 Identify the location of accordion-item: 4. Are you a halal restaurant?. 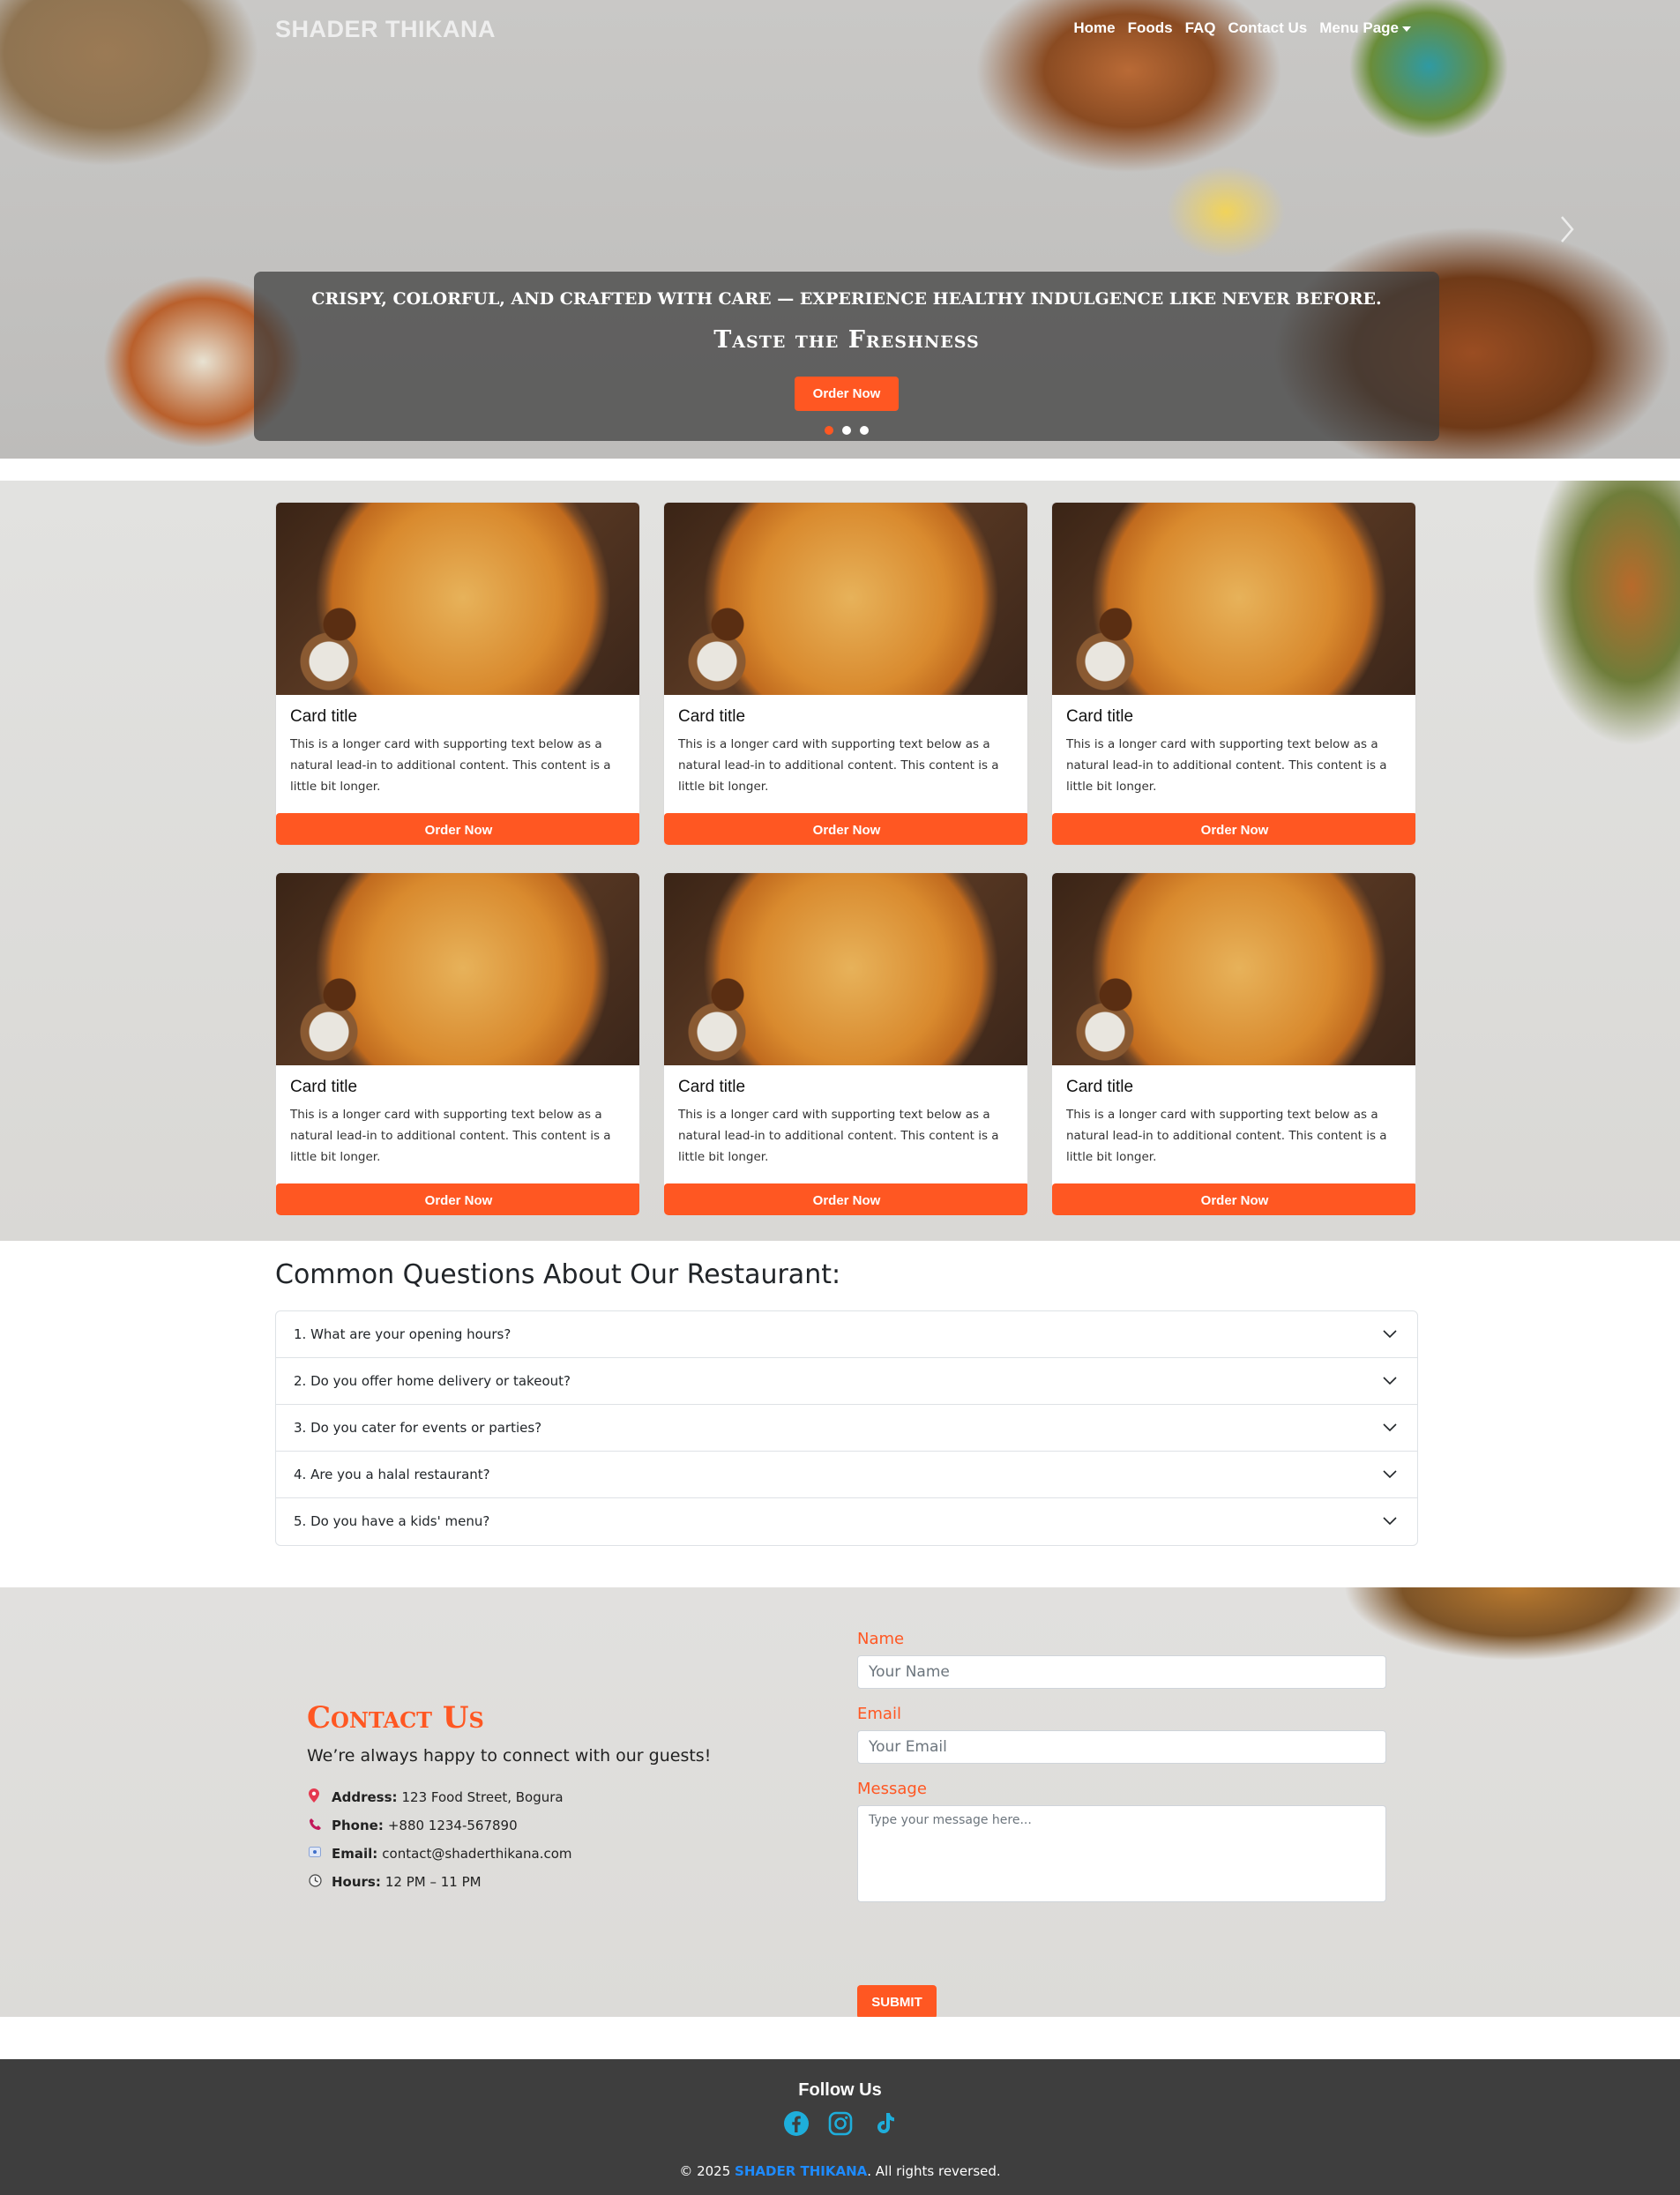
(846, 1475).